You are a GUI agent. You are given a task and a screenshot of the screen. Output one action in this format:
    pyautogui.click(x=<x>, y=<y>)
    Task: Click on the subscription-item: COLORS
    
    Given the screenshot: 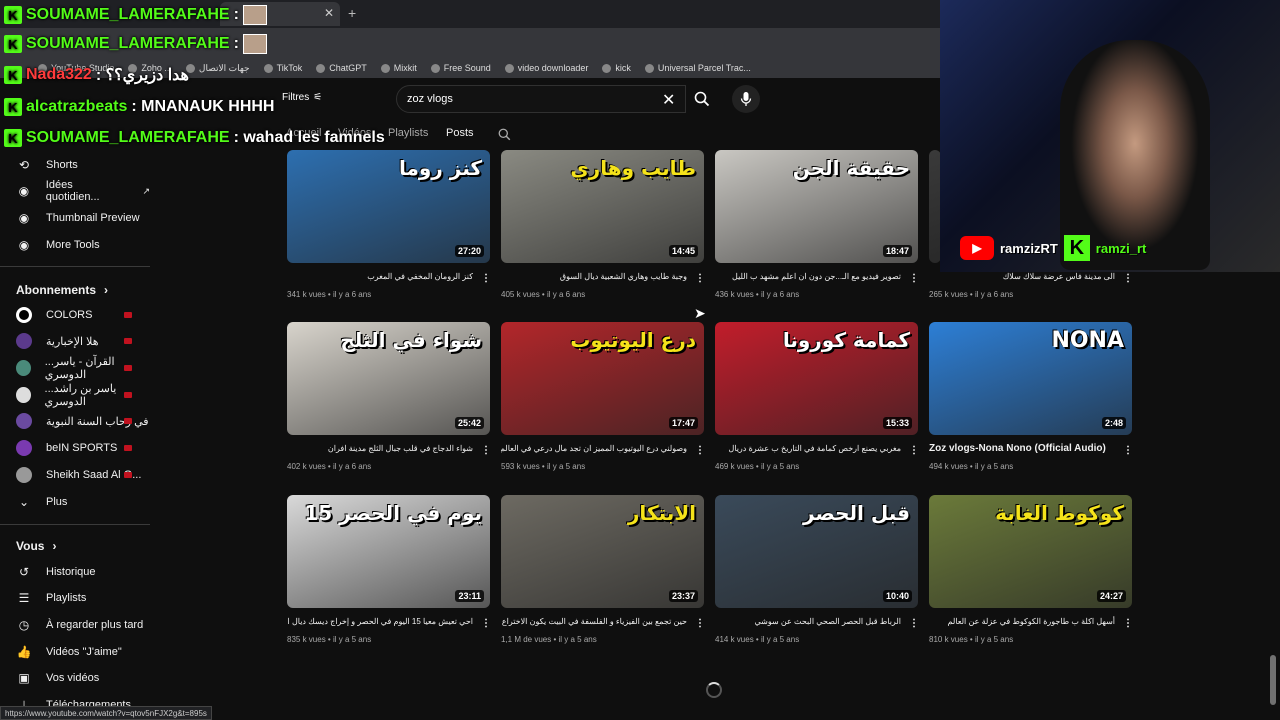 What is the action you would take?
    pyautogui.click(x=75, y=315)
    